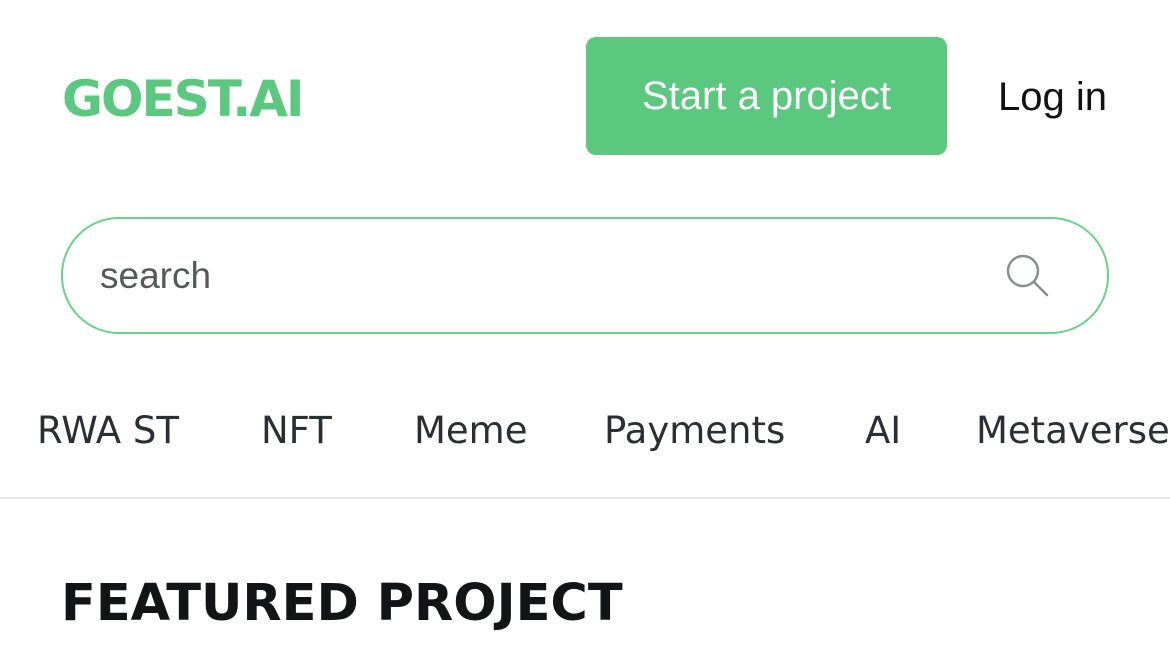  Describe the element at coordinates (883, 431) in the screenshot. I see `category-tab-ai: AI` at that location.